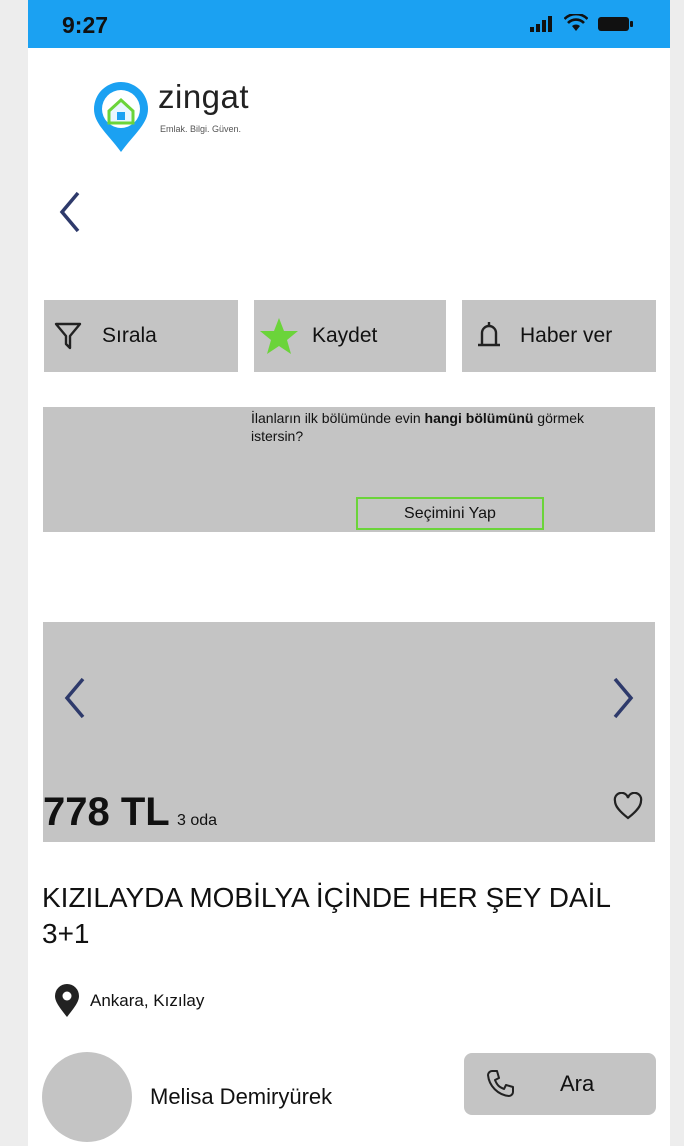 This screenshot has height=1146, width=684. What do you see at coordinates (577, 1083) in the screenshot?
I see `call-label: Ara` at bounding box center [577, 1083].